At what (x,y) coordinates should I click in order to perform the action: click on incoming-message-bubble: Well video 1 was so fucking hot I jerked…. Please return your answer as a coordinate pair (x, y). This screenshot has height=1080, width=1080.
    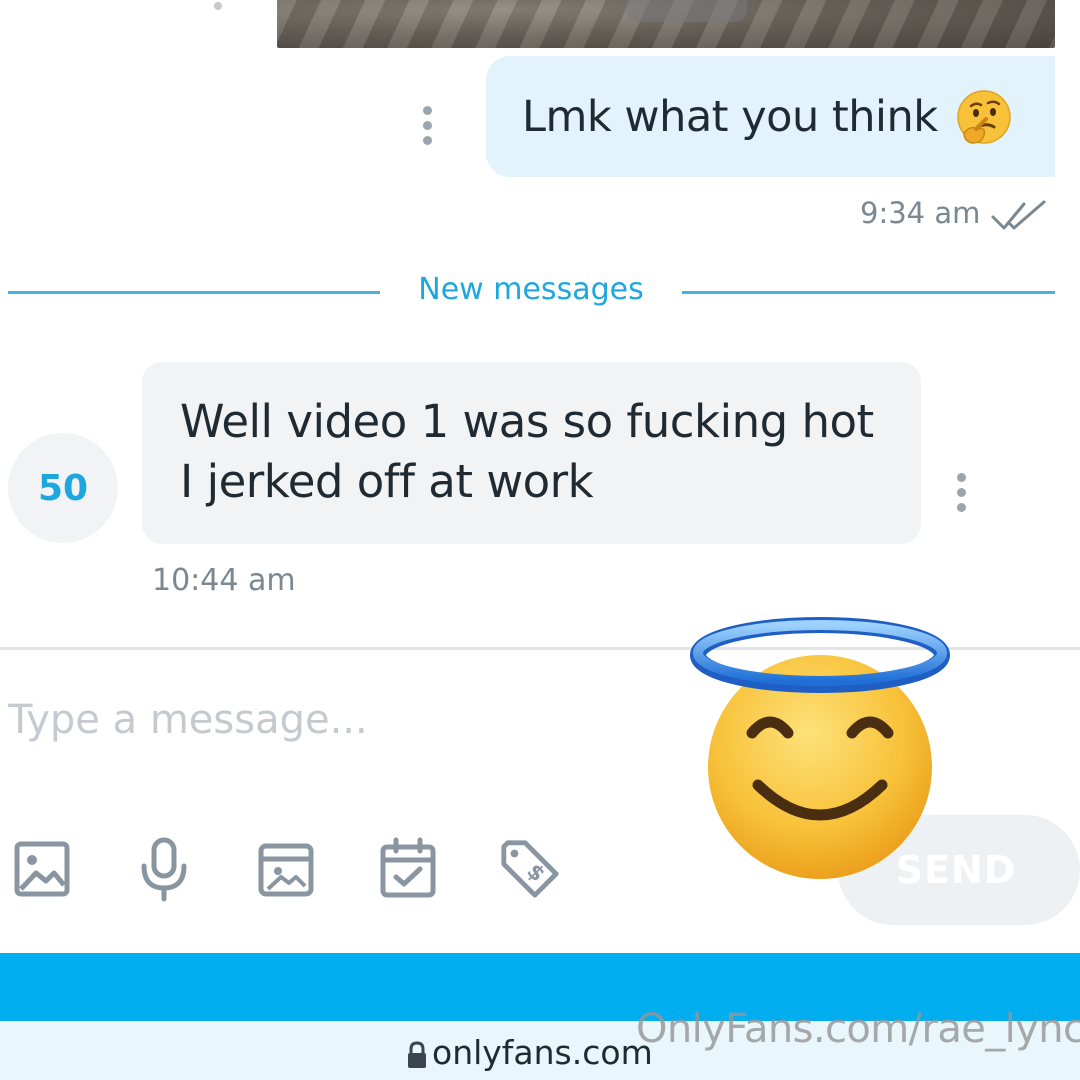
    Looking at the image, I should click on (531, 453).